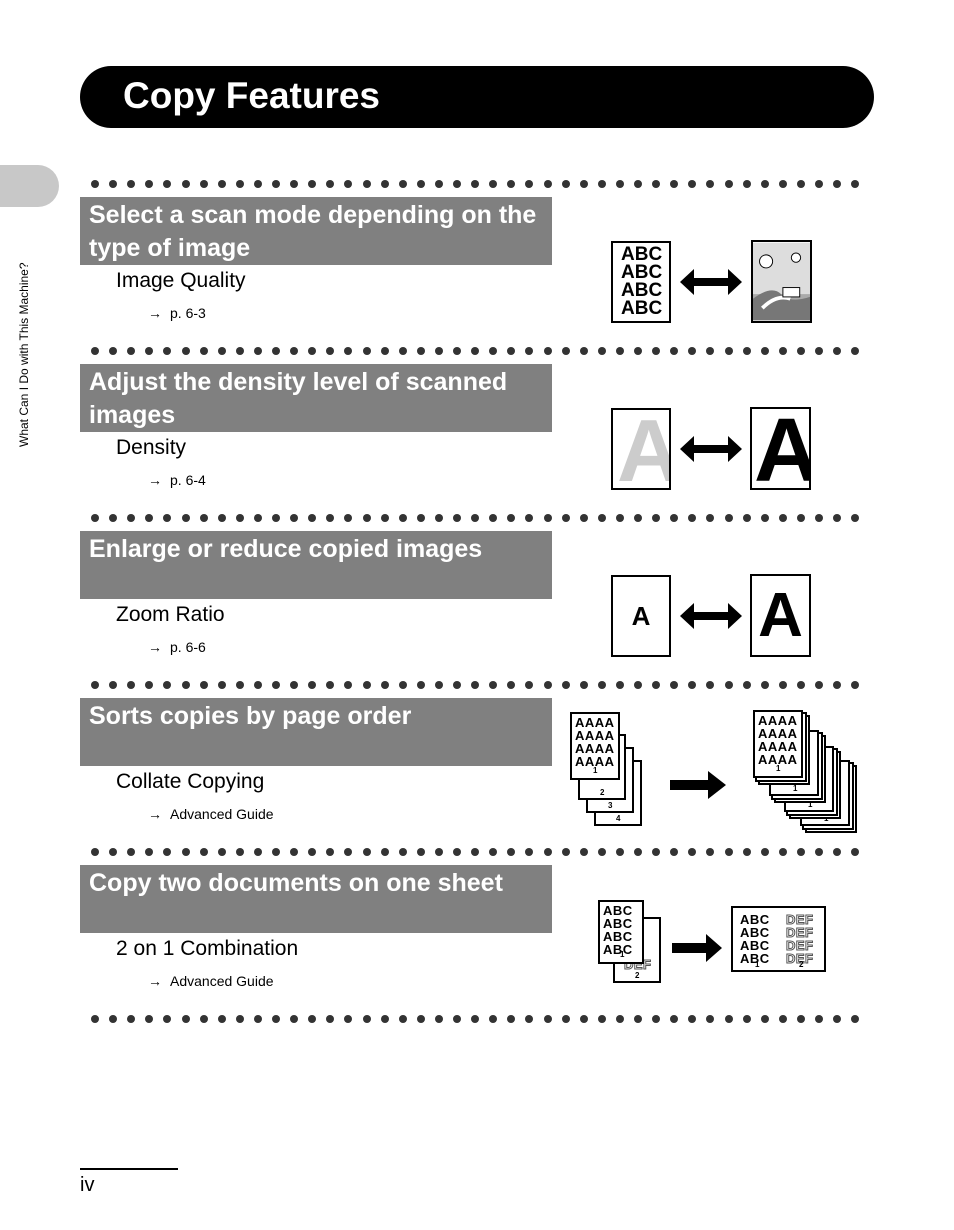 This screenshot has height=1230, width=954. I want to click on page-title: Copy Features, so click(252, 95).